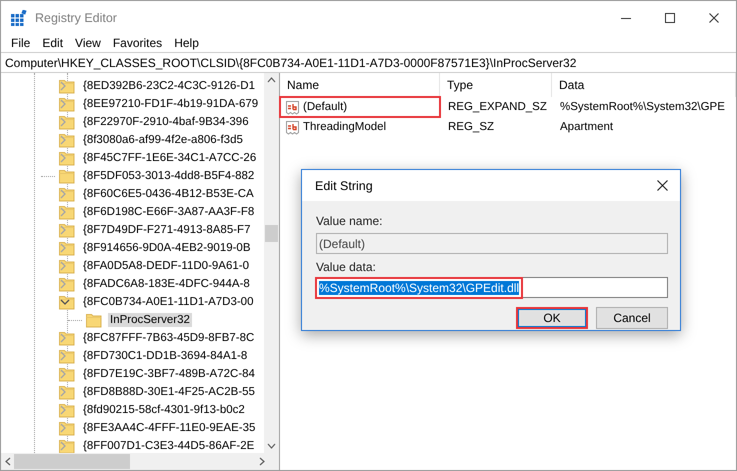  Describe the element at coordinates (19, 18) in the screenshot. I see `registry-icon` at that location.